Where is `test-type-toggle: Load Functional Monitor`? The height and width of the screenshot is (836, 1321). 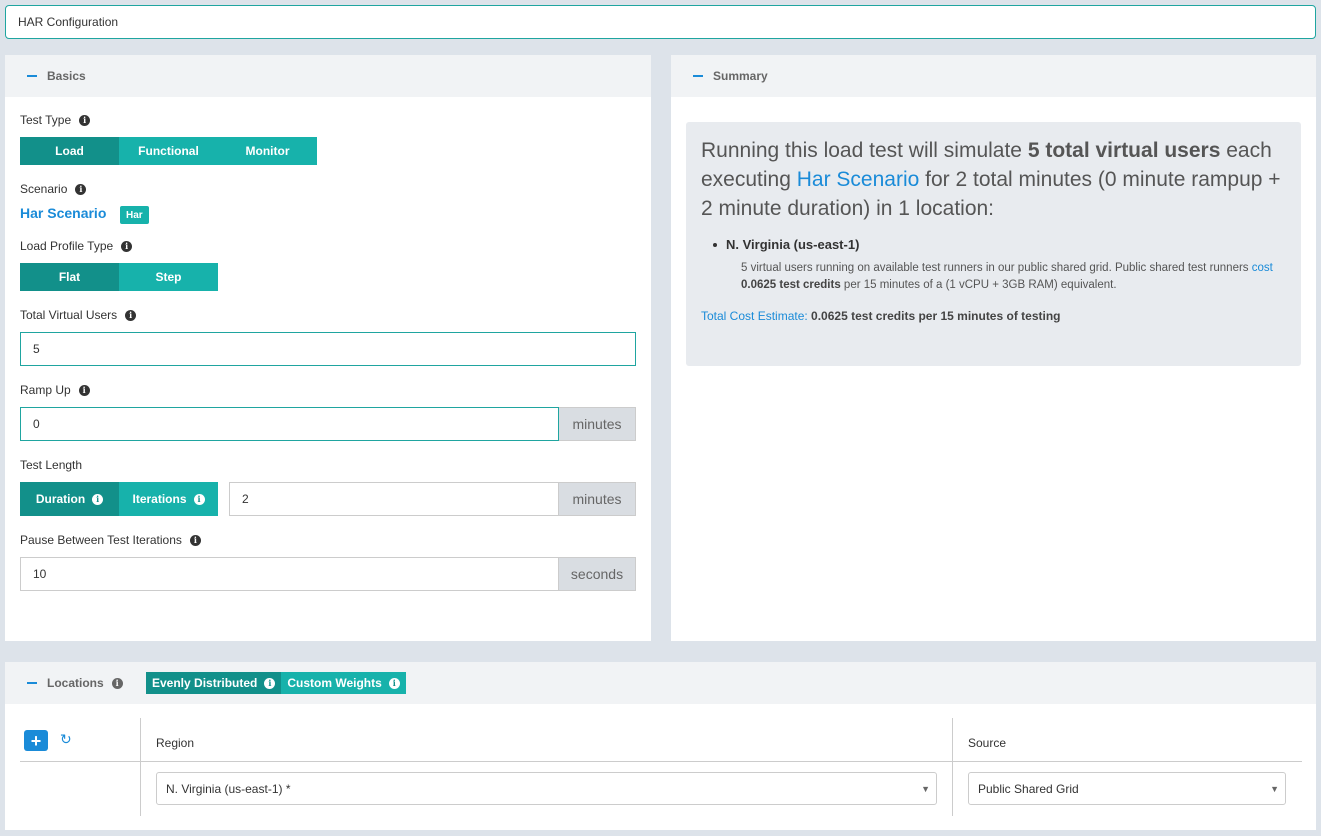
test-type-toggle: Load Functional Monitor is located at coordinates (168, 151).